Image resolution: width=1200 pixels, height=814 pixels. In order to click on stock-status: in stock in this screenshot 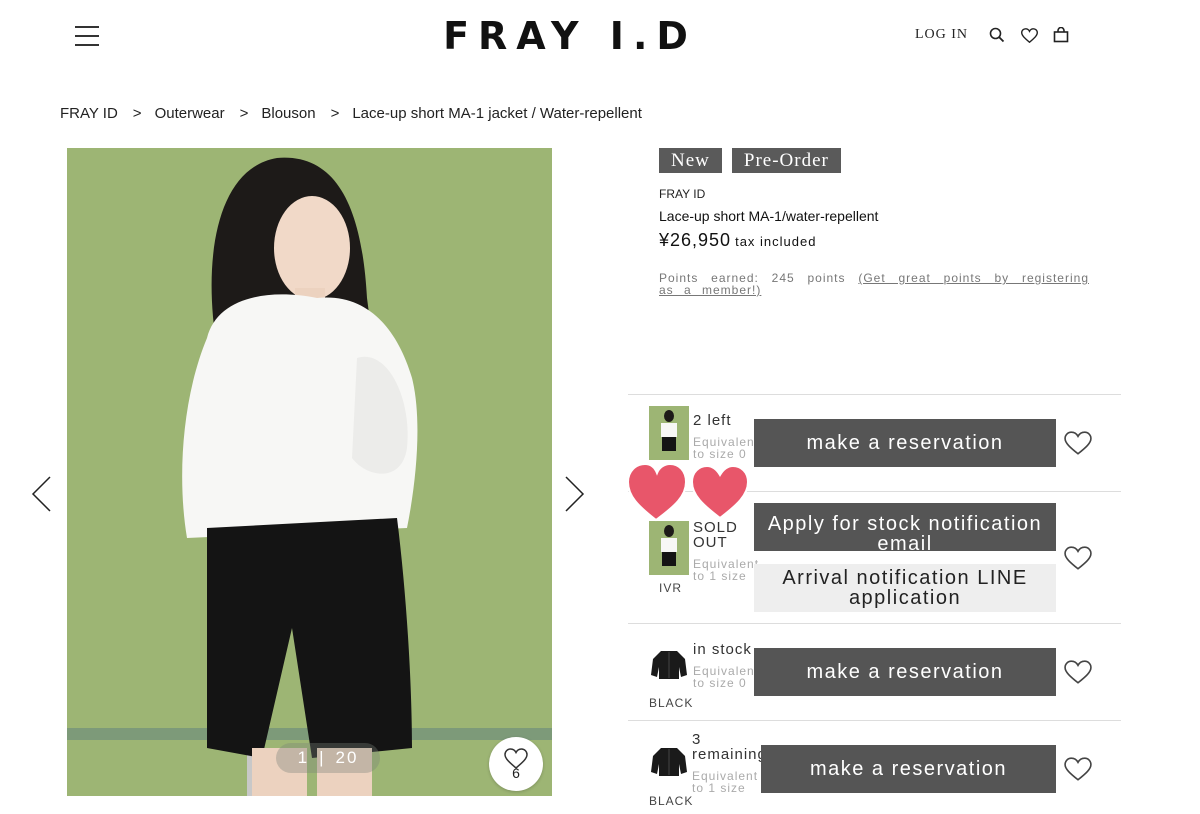, I will do `click(722, 649)`.